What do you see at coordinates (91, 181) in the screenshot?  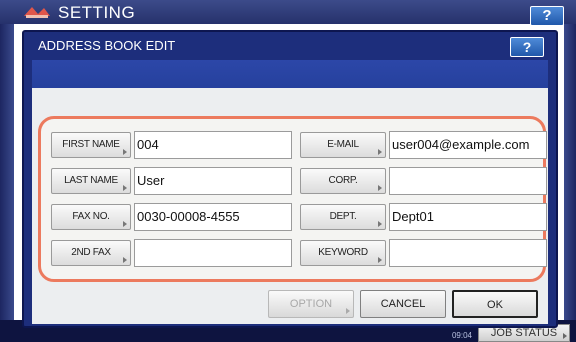 I see `last-name-button: LAST NAME` at bounding box center [91, 181].